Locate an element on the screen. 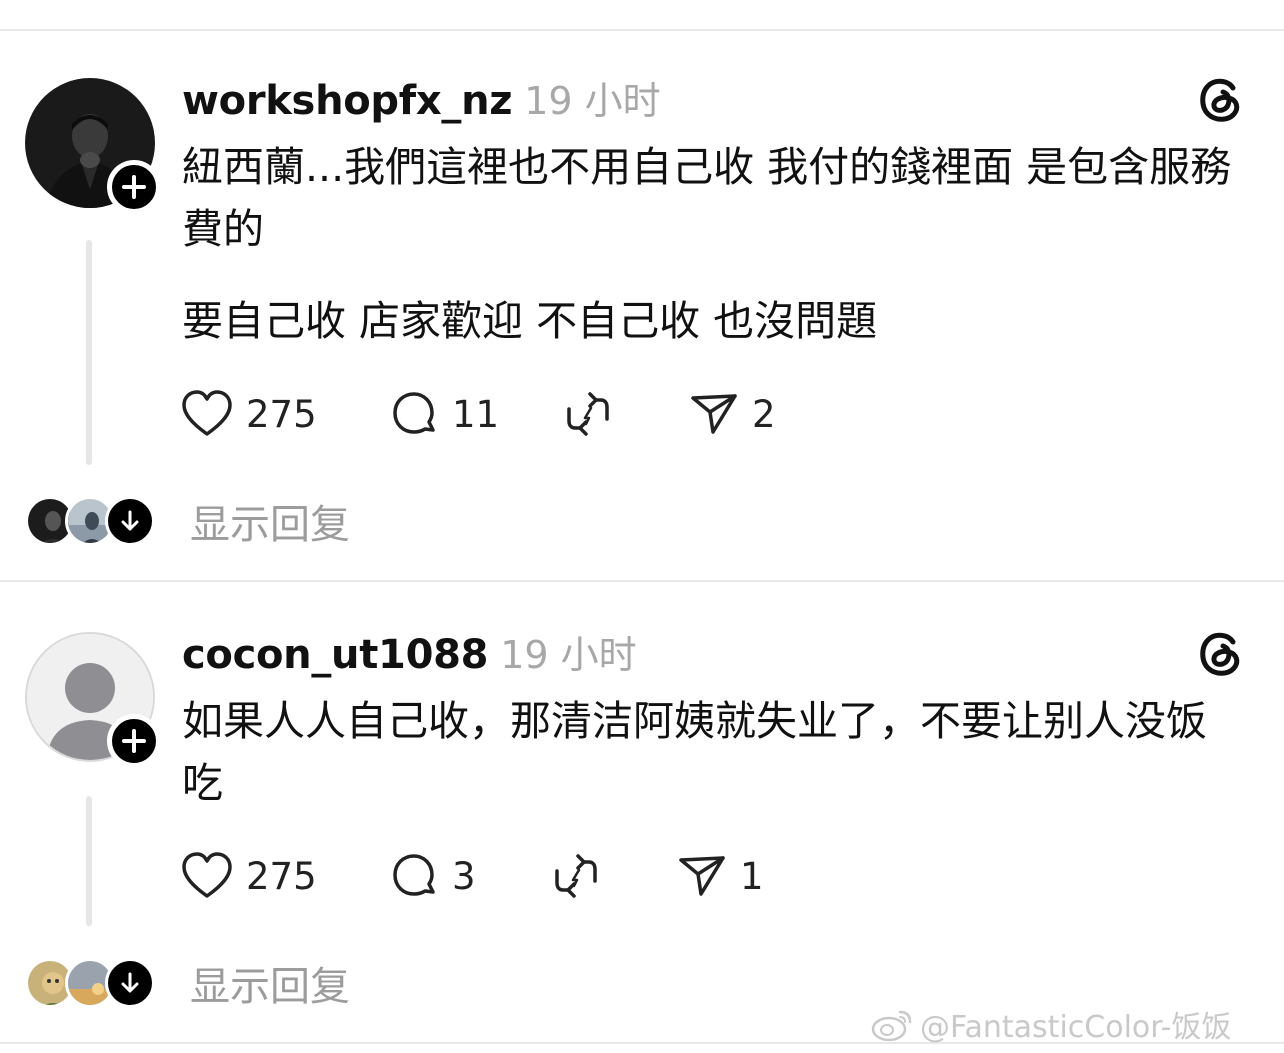 Image resolution: width=1284 pixels, height=1053 pixels. post-2-body: 如果人人自己收，那清洁阿姨就失业了，不要让别人没饭吃 is located at coordinates (712, 752).